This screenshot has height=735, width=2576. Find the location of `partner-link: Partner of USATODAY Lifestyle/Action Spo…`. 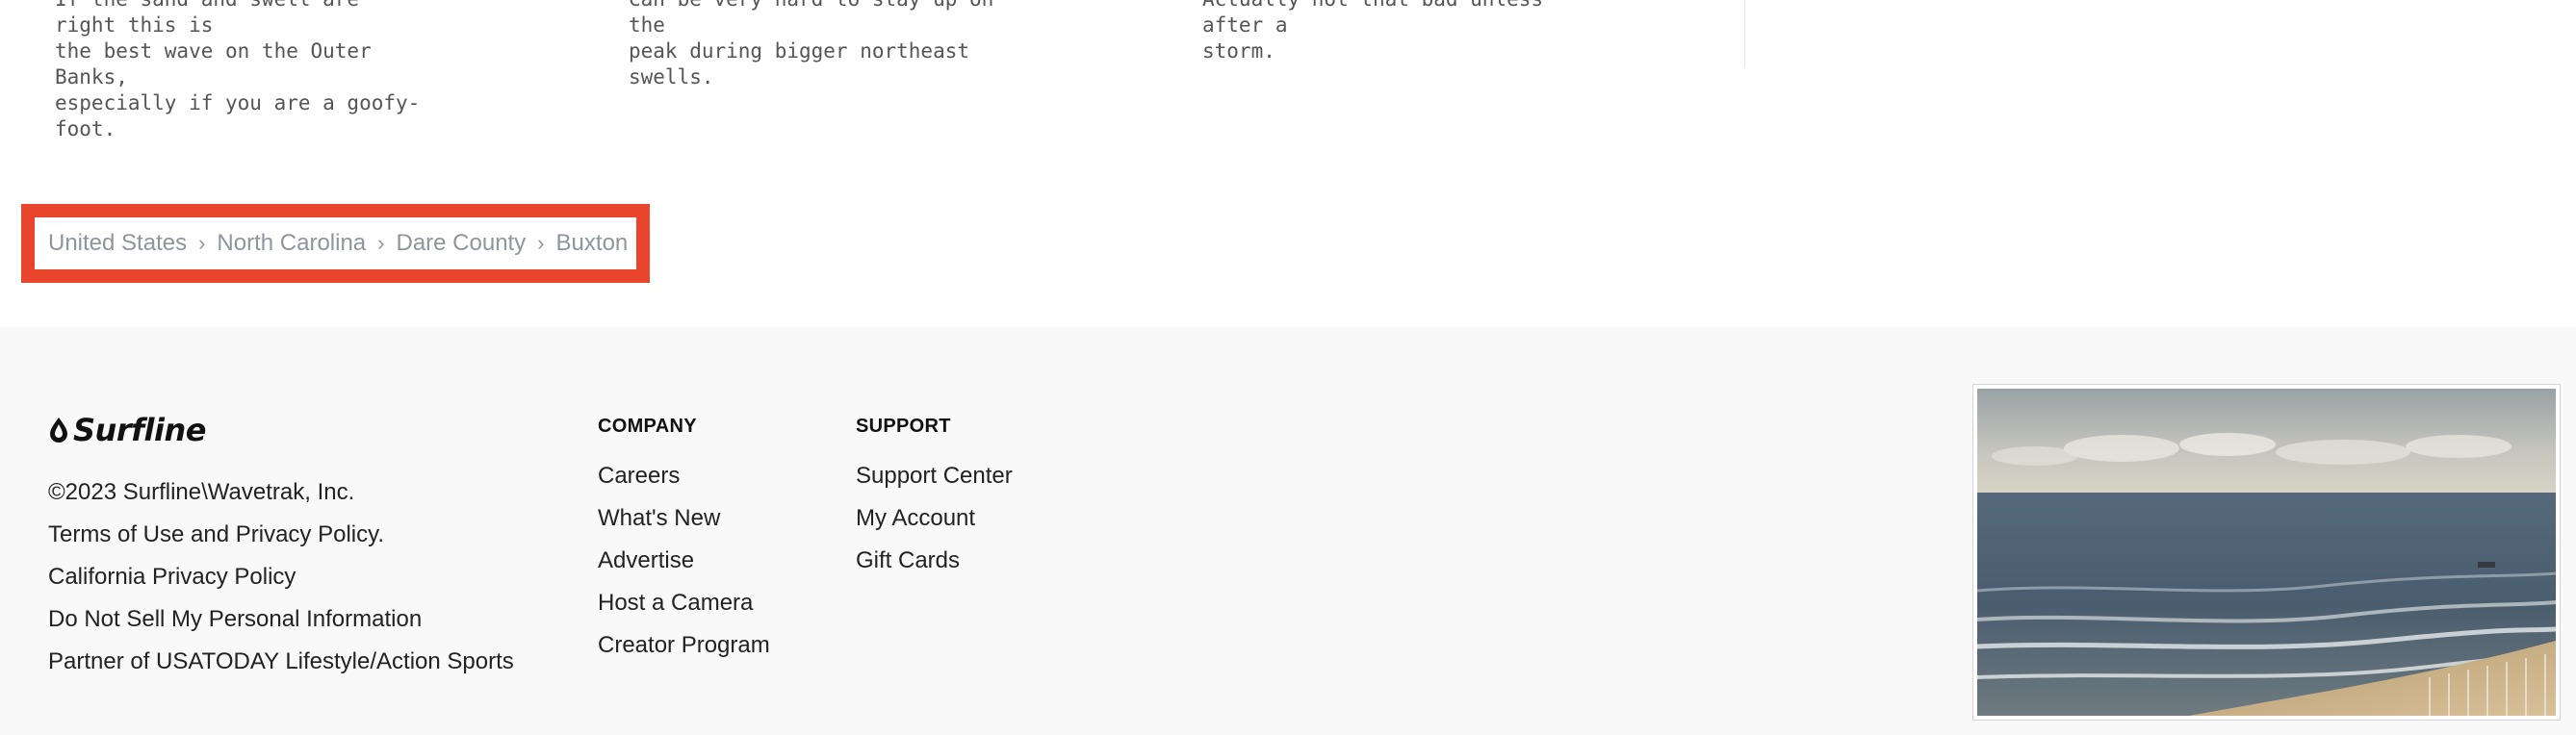

partner-link: Partner of USATODAY Lifestyle/Action Spo… is located at coordinates (281, 662).